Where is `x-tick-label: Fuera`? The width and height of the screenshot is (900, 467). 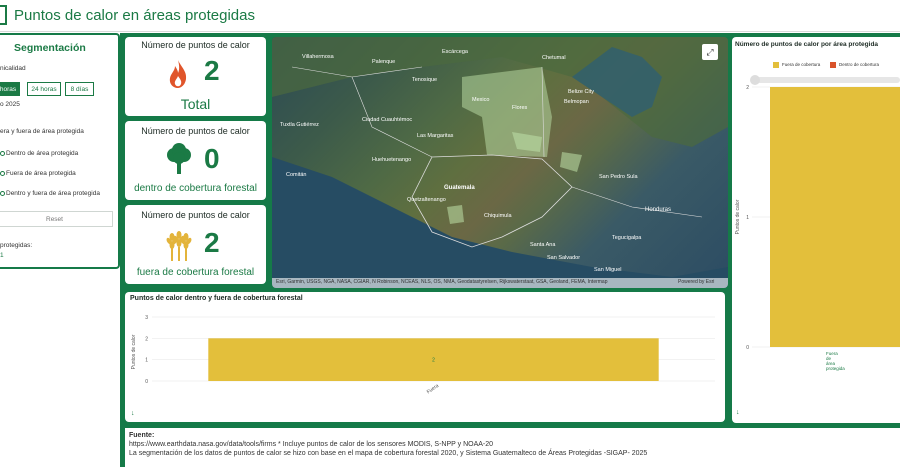 x-tick-label: Fuera is located at coordinates (433, 389).